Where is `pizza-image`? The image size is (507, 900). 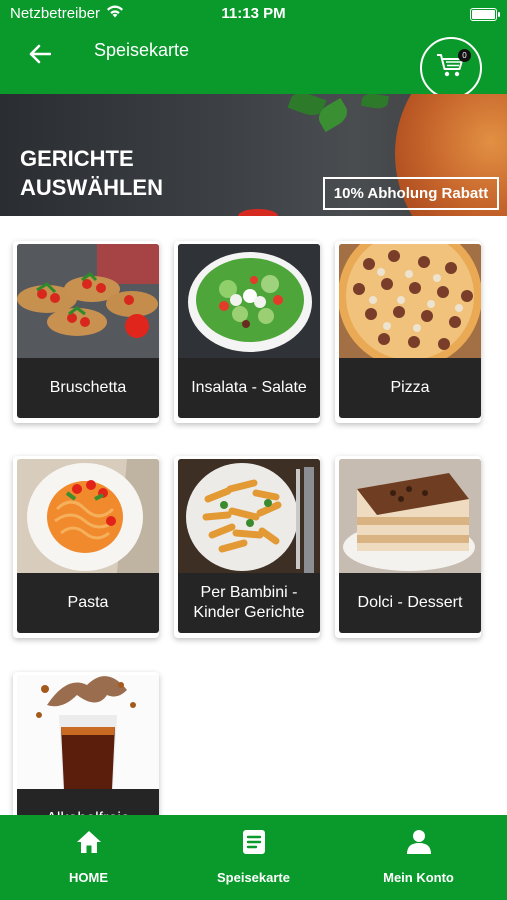 pizza-image is located at coordinates (410, 301).